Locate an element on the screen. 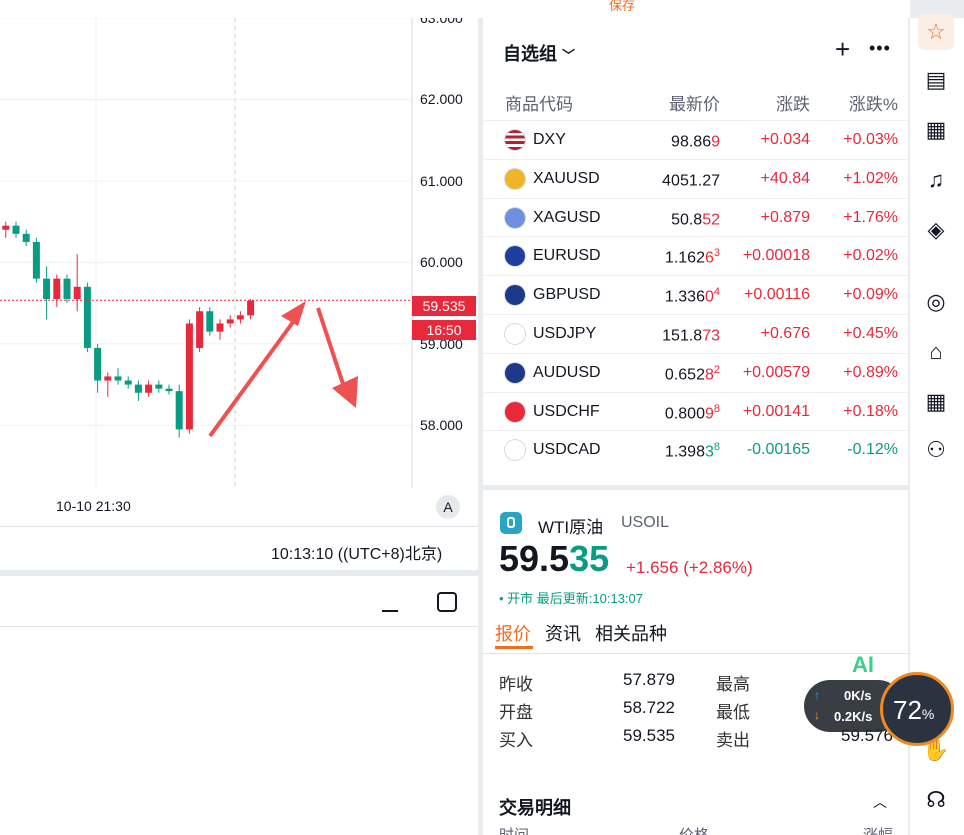 Image resolution: width=964 pixels, height=835 pixels. flag-au-icon is located at coordinates (515, 372).